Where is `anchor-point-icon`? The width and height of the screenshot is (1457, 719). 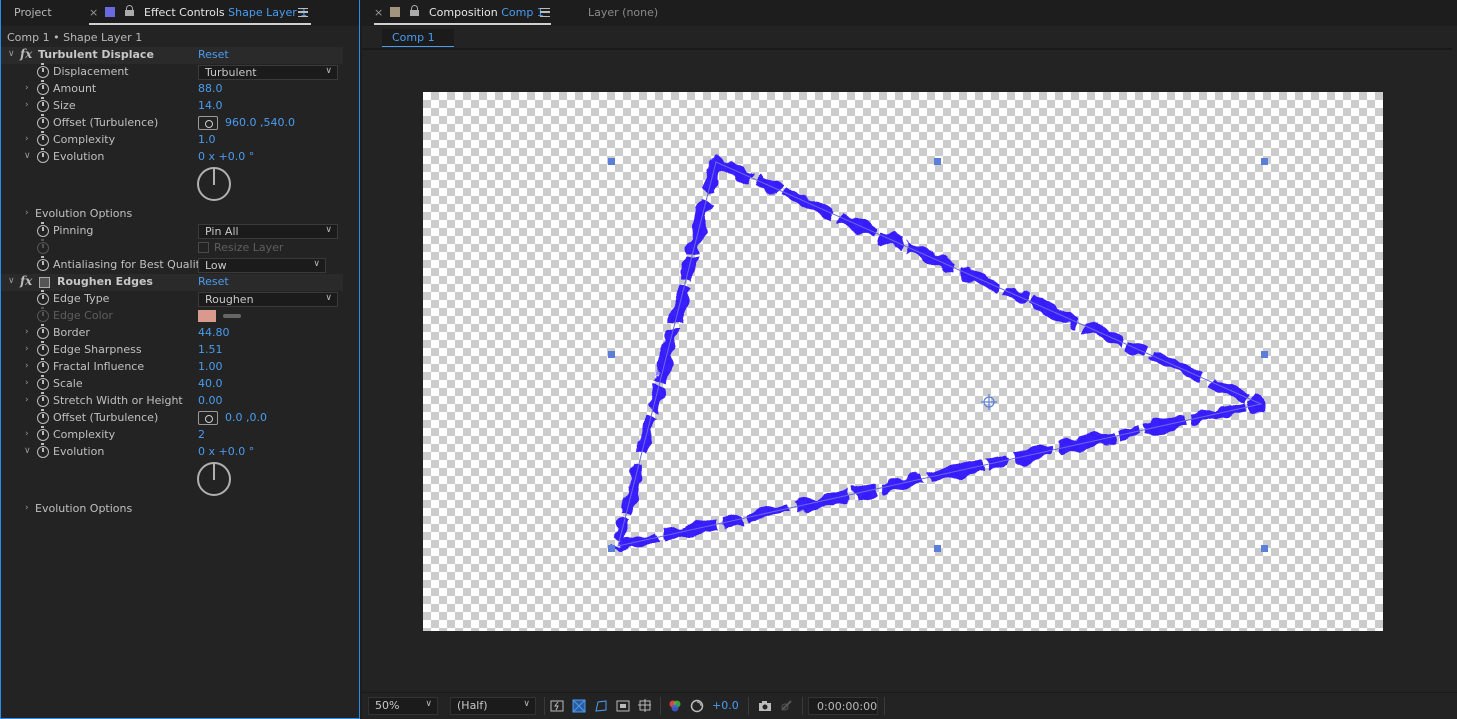 anchor-point-icon is located at coordinates (989, 402).